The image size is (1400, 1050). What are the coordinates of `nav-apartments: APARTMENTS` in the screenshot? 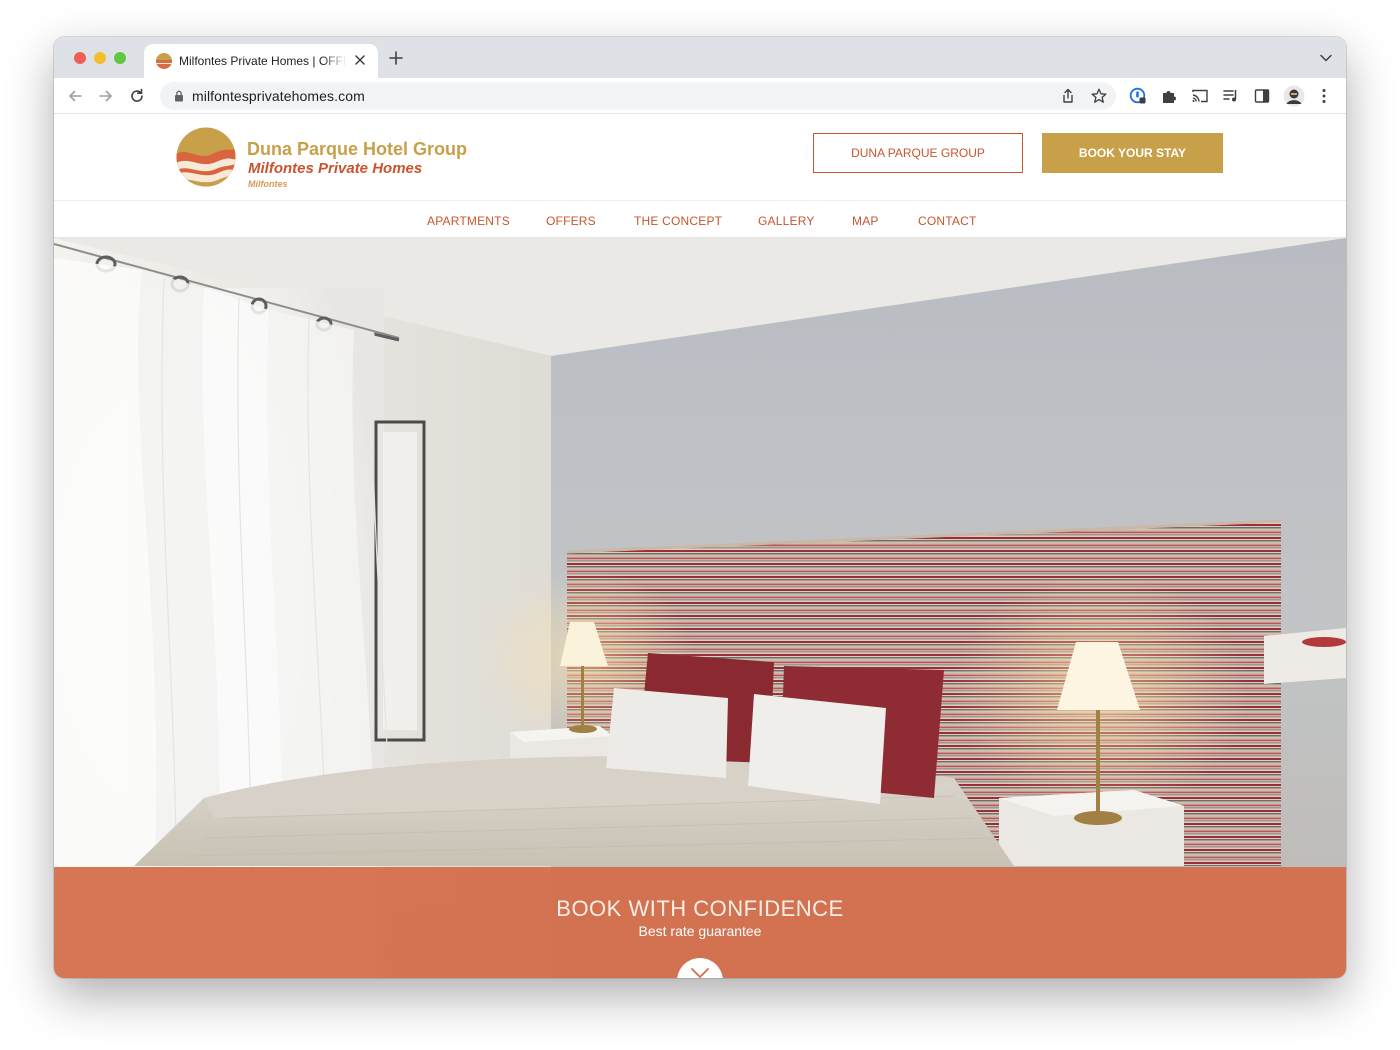 It's located at (468, 221).